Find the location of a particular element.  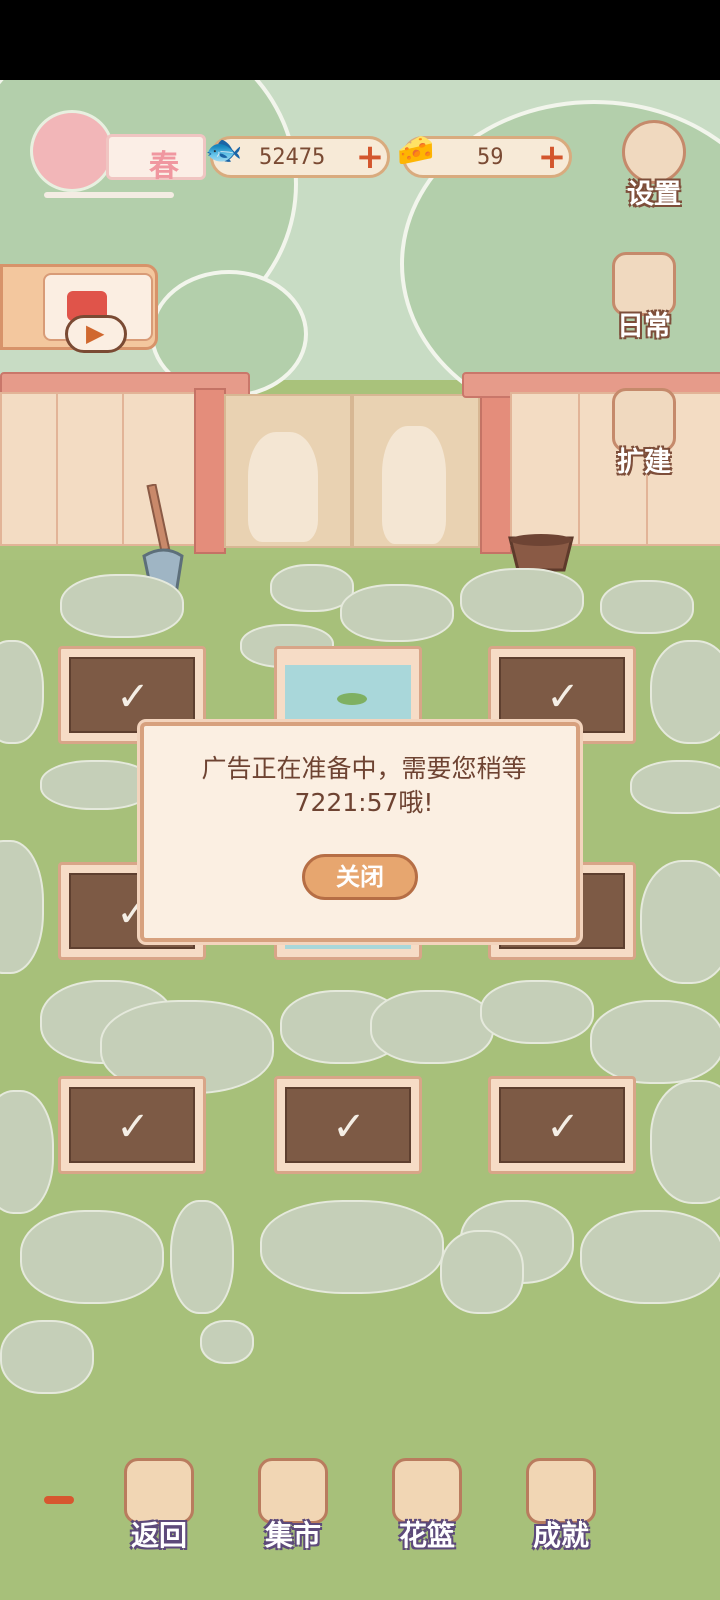

cheese-currency-pill: 🧀 59 + is located at coordinates (484, 155).